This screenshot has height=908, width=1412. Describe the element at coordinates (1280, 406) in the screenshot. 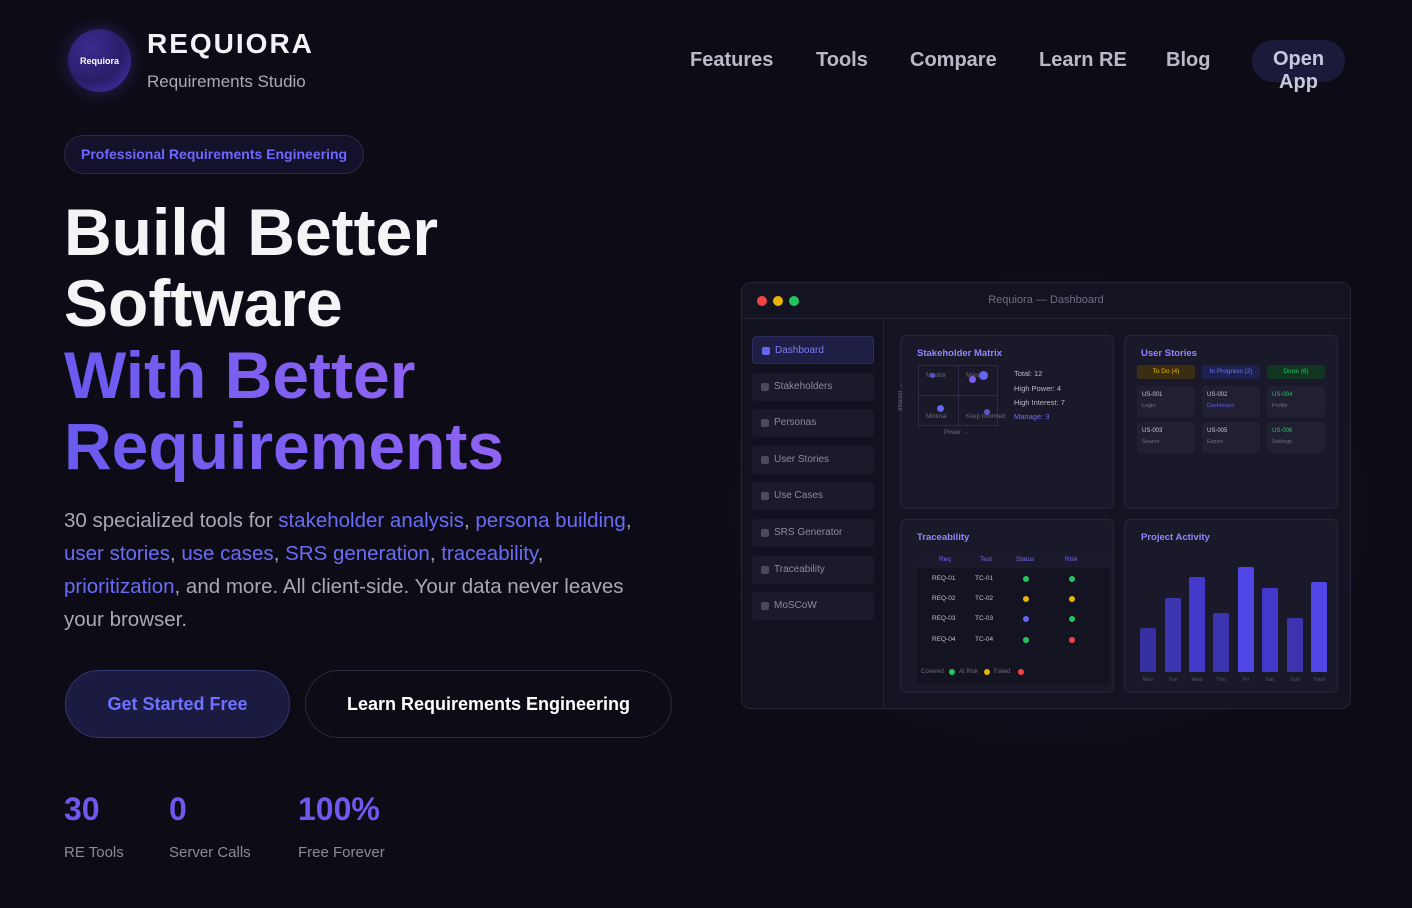

I see `story-name: Profile` at that location.